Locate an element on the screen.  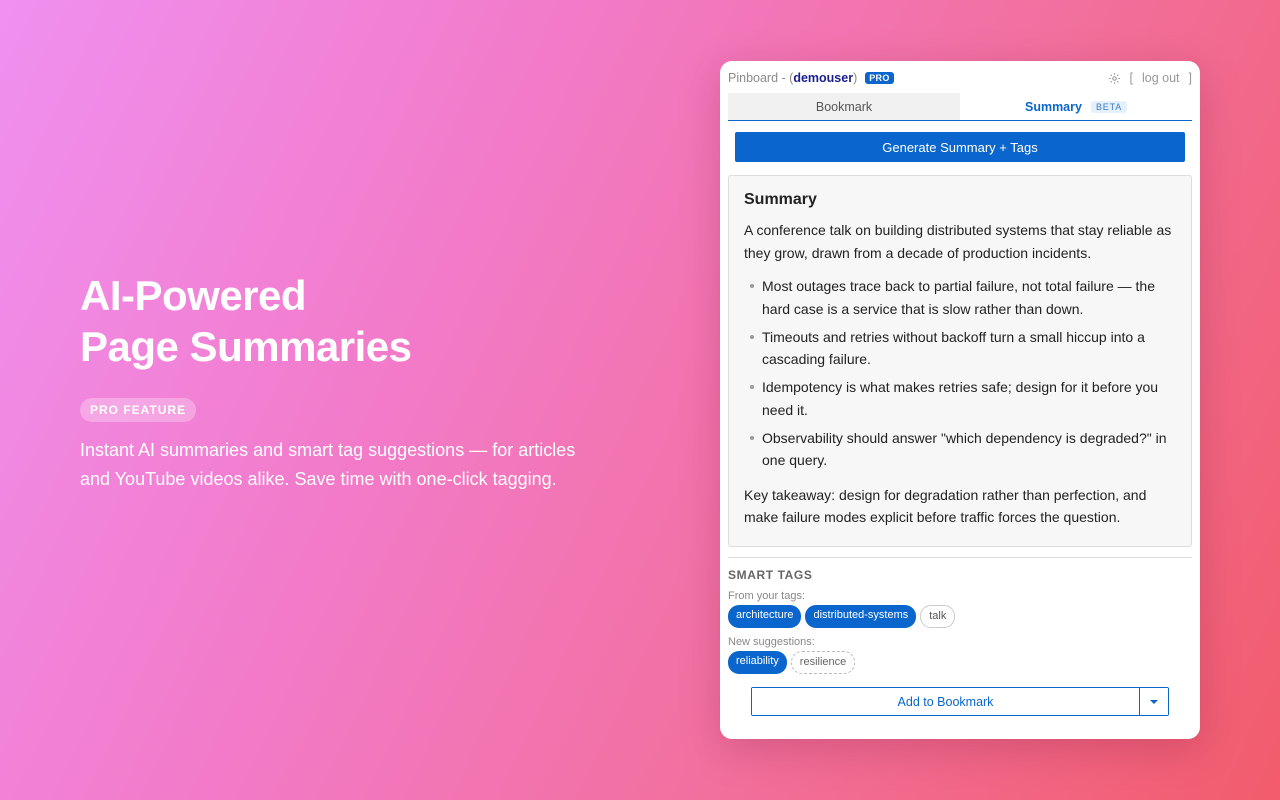
divider is located at coordinates (960, 557).